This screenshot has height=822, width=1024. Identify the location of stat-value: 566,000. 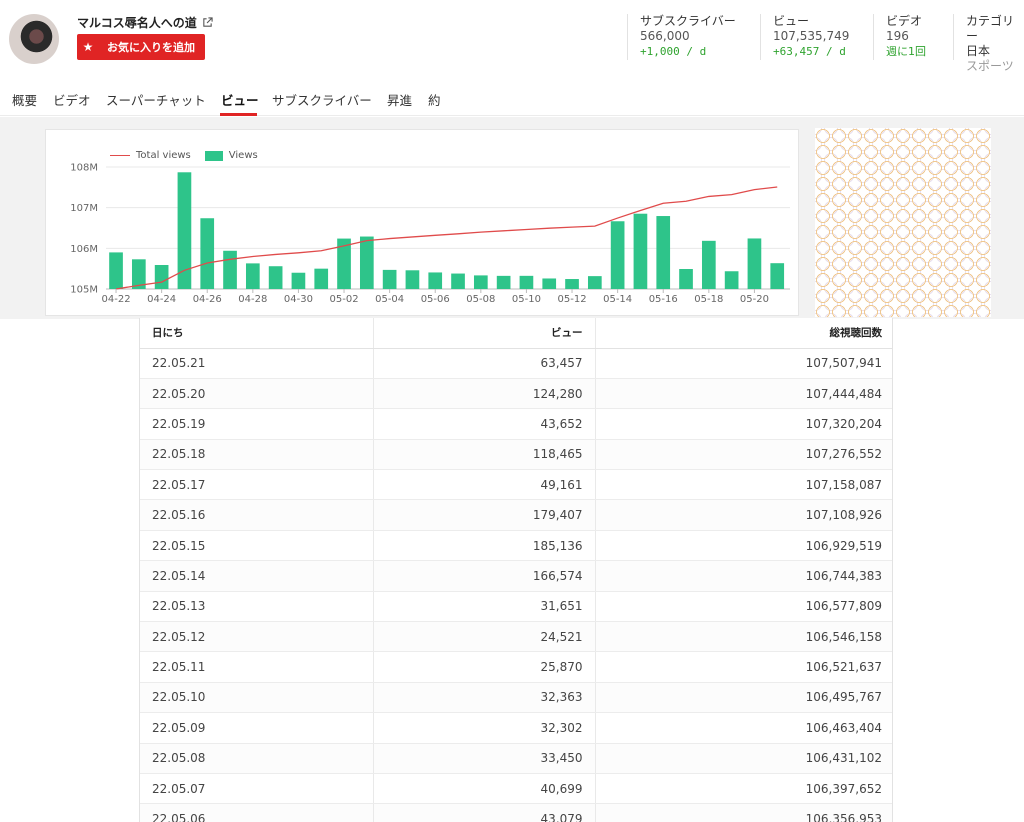
(665, 36).